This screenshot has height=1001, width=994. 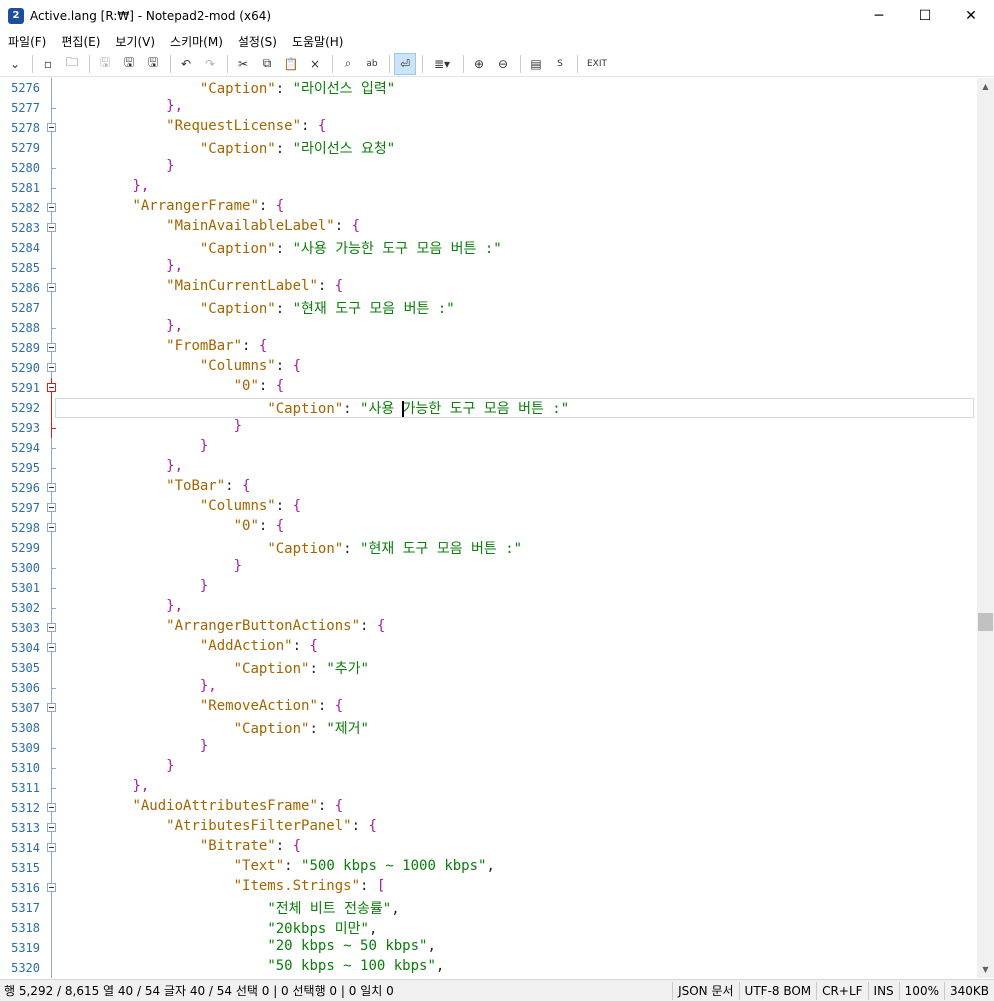 What do you see at coordinates (971, 15) in the screenshot?
I see `close-button: ✕` at bounding box center [971, 15].